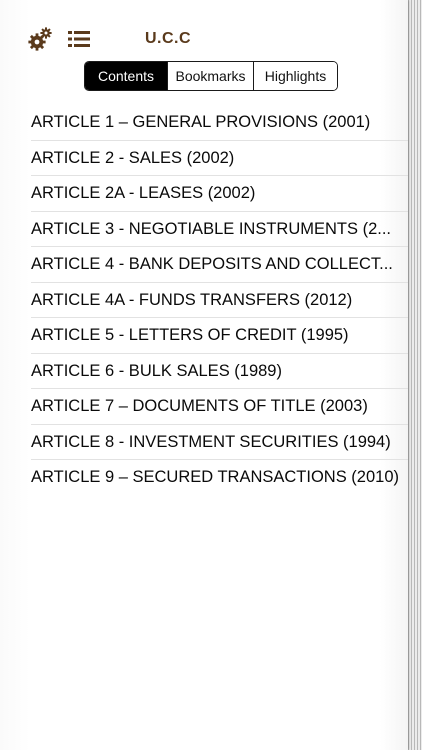 This screenshot has width=422, height=750. Describe the element at coordinates (192, 299) in the screenshot. I see `article-label: ARTICLE 4A - FUNDS TRANSFERS (2012)` at that location.